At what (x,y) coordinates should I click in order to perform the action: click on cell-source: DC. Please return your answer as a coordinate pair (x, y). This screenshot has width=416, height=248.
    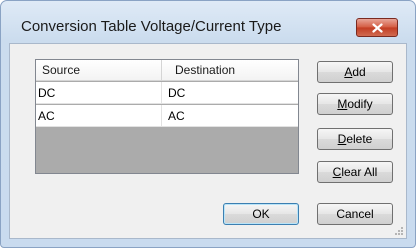
    Looking at the image, I should click on (99, 93).